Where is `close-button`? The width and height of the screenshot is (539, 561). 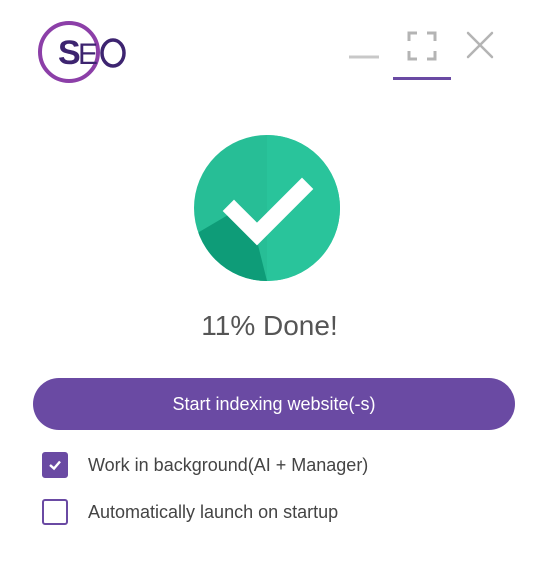
close-button is located at coordinates (480, 48).